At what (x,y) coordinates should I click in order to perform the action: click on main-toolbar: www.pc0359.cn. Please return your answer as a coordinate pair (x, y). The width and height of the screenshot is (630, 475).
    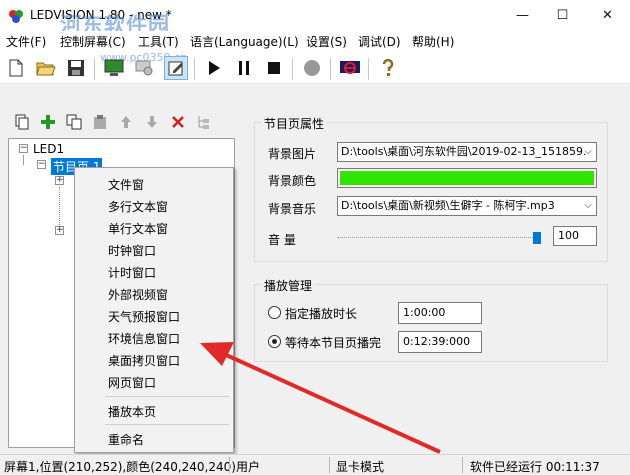
    Looking at the image, I should click on (315, 67).